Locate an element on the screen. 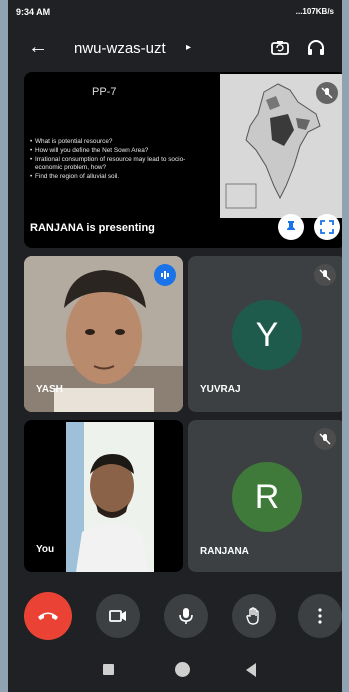 The image size is (349, 692). participant-name: You is located at coordinates (45, 549).